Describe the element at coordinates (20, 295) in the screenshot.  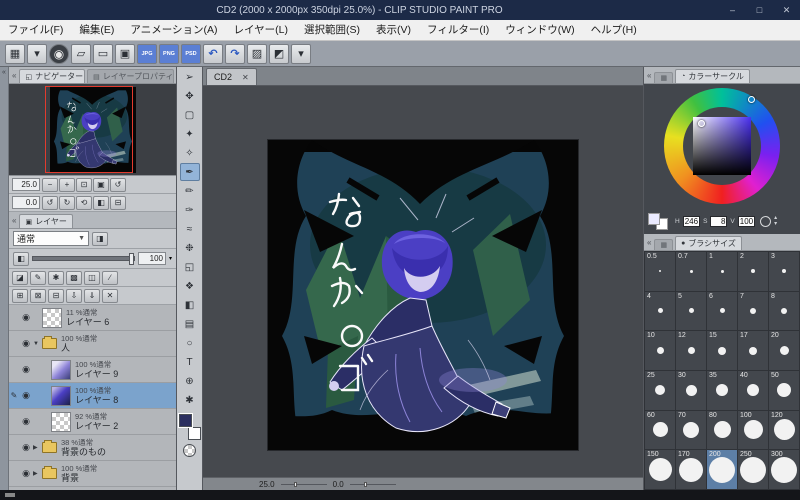
I see `new-raster-layer-button: ⊞` at that location.